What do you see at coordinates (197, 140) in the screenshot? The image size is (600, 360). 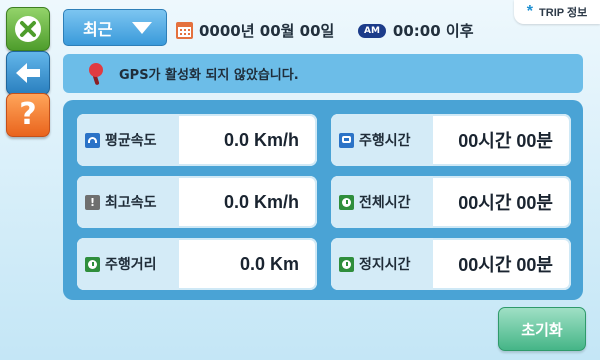 I see `stat-average-speed: 평균속도 0.0 Km/h` at bounding box center [197, 140].